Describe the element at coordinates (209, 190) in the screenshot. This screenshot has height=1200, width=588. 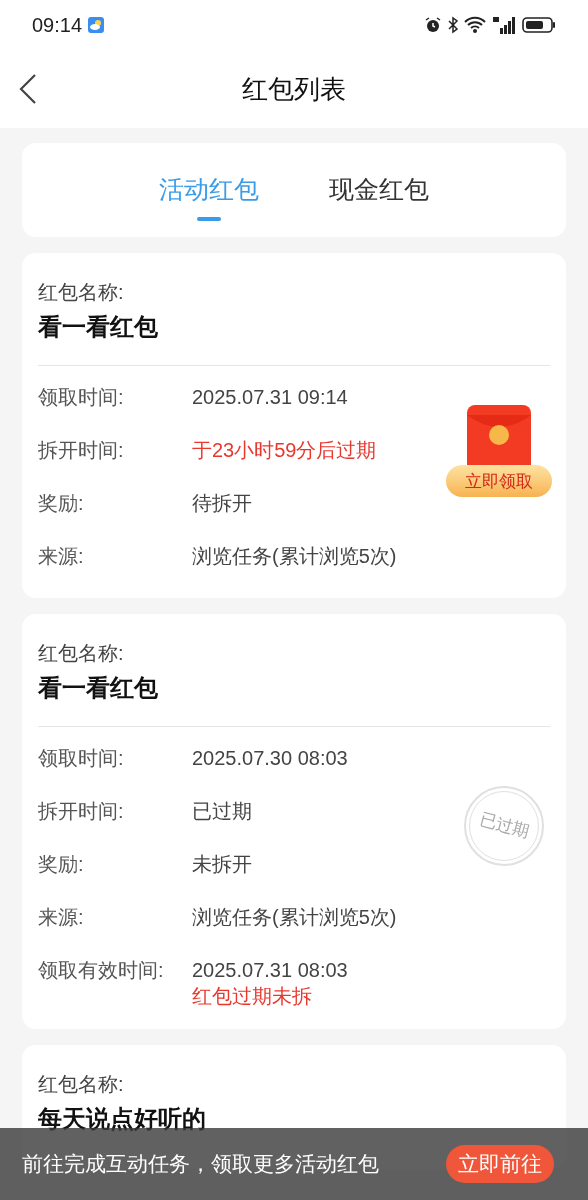
I see `tab: 活动红包` at that location.